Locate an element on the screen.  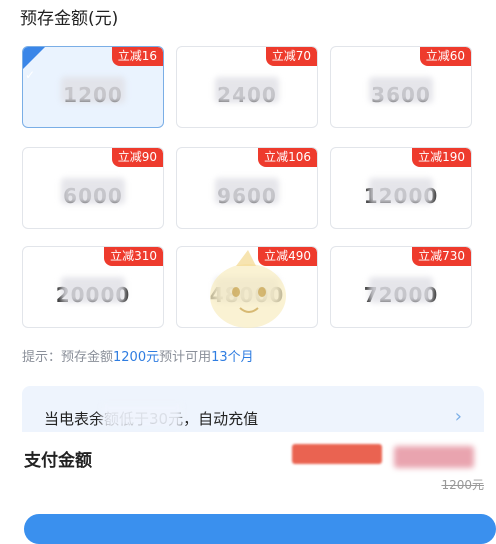
checkmark-icon: ✓ is located at coordinates (30, 75).